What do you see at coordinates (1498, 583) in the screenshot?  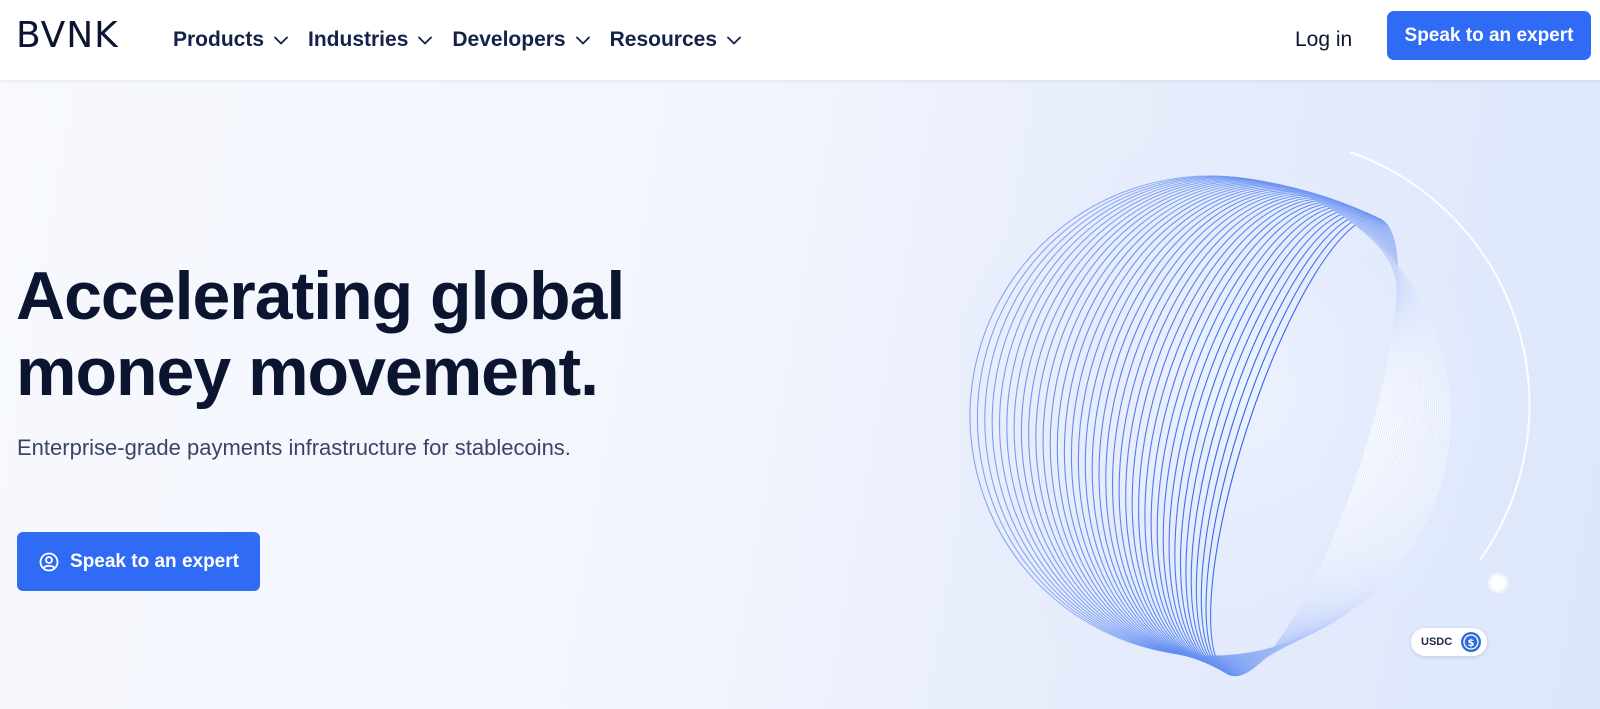 I see `orbit-dot` at bounding box center [1498, 583].